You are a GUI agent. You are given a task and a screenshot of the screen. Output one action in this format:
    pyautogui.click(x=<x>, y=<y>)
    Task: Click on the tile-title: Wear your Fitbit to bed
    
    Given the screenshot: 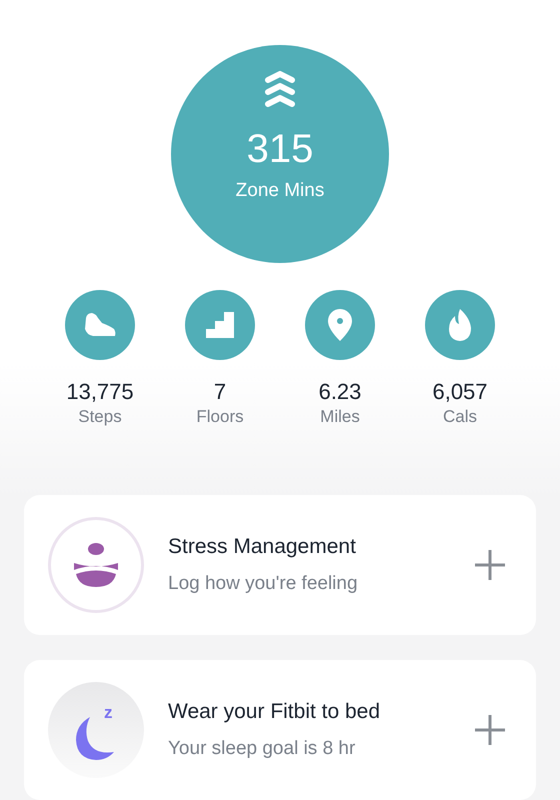 What is the action you would take?
    pyautogui.click(x=275, y=711)
    